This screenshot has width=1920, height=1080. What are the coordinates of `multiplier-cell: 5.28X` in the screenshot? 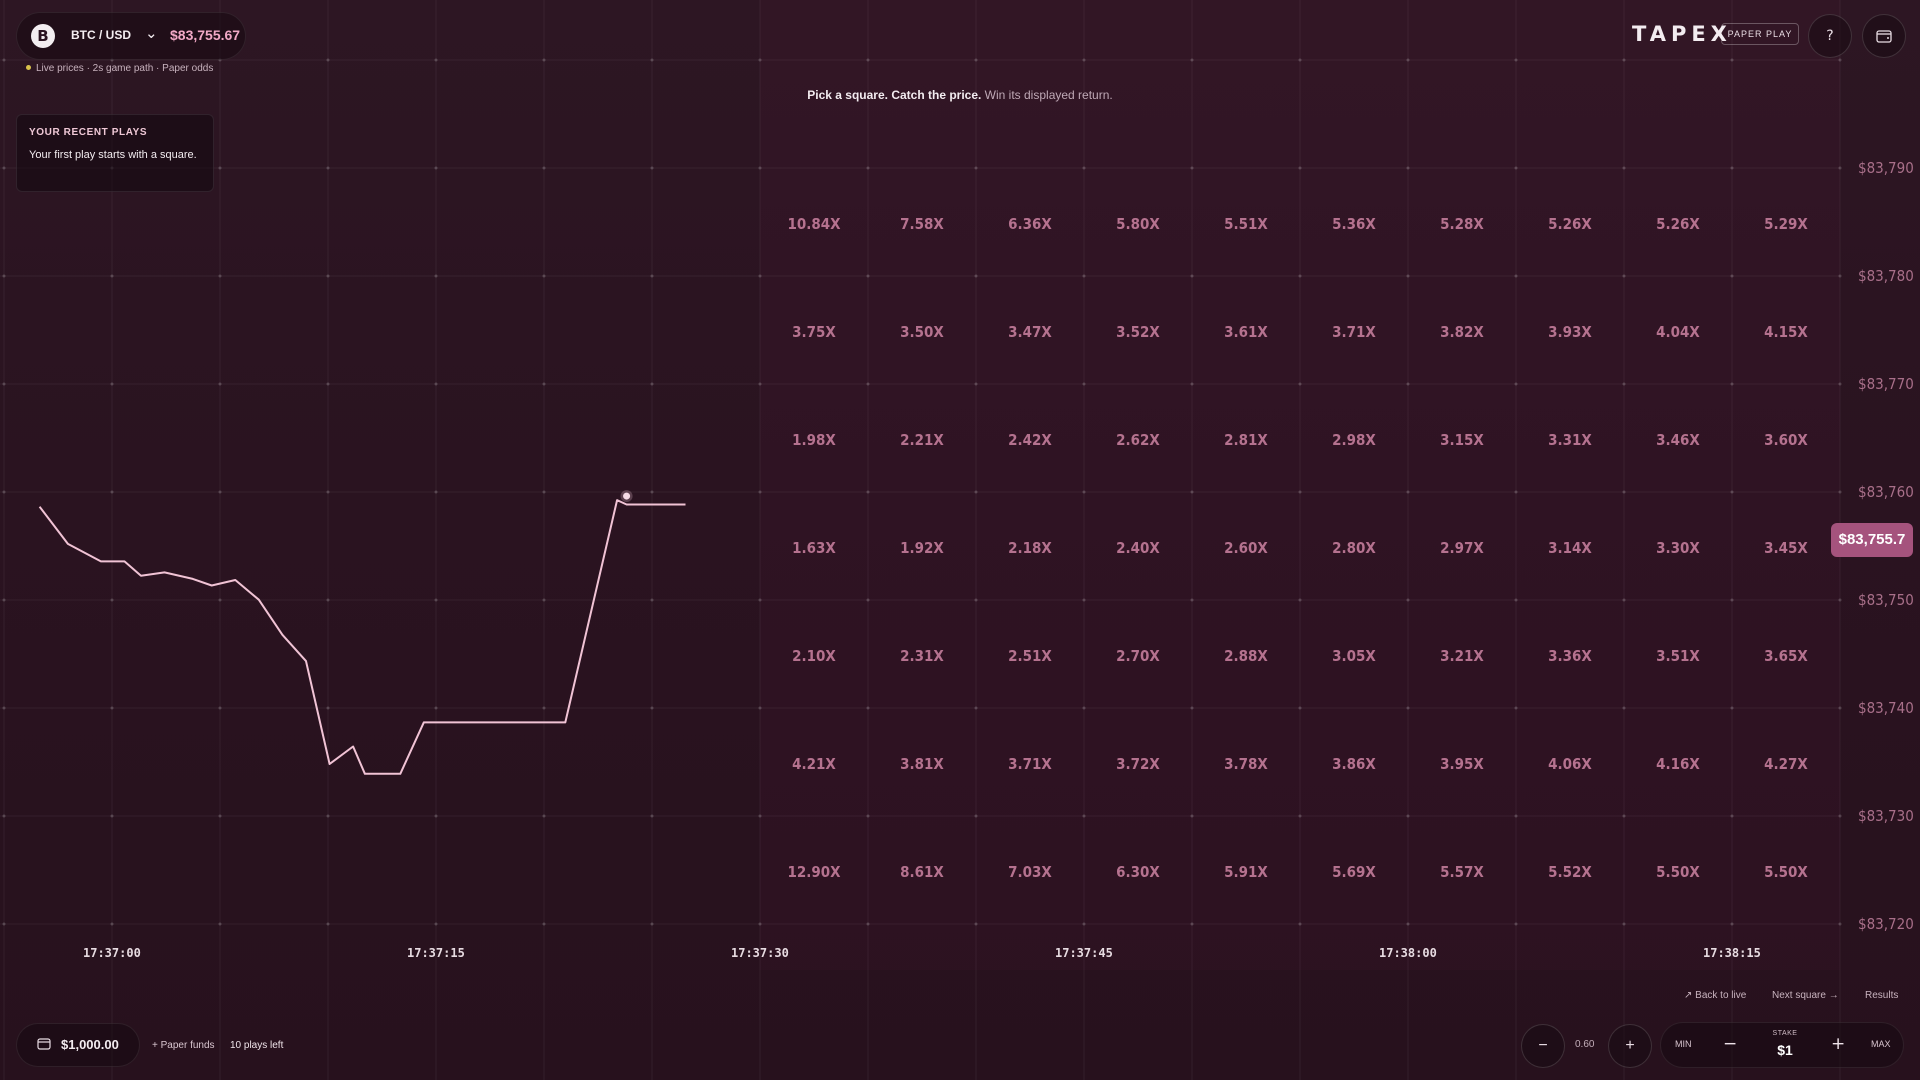 It's located at (1462, 224).